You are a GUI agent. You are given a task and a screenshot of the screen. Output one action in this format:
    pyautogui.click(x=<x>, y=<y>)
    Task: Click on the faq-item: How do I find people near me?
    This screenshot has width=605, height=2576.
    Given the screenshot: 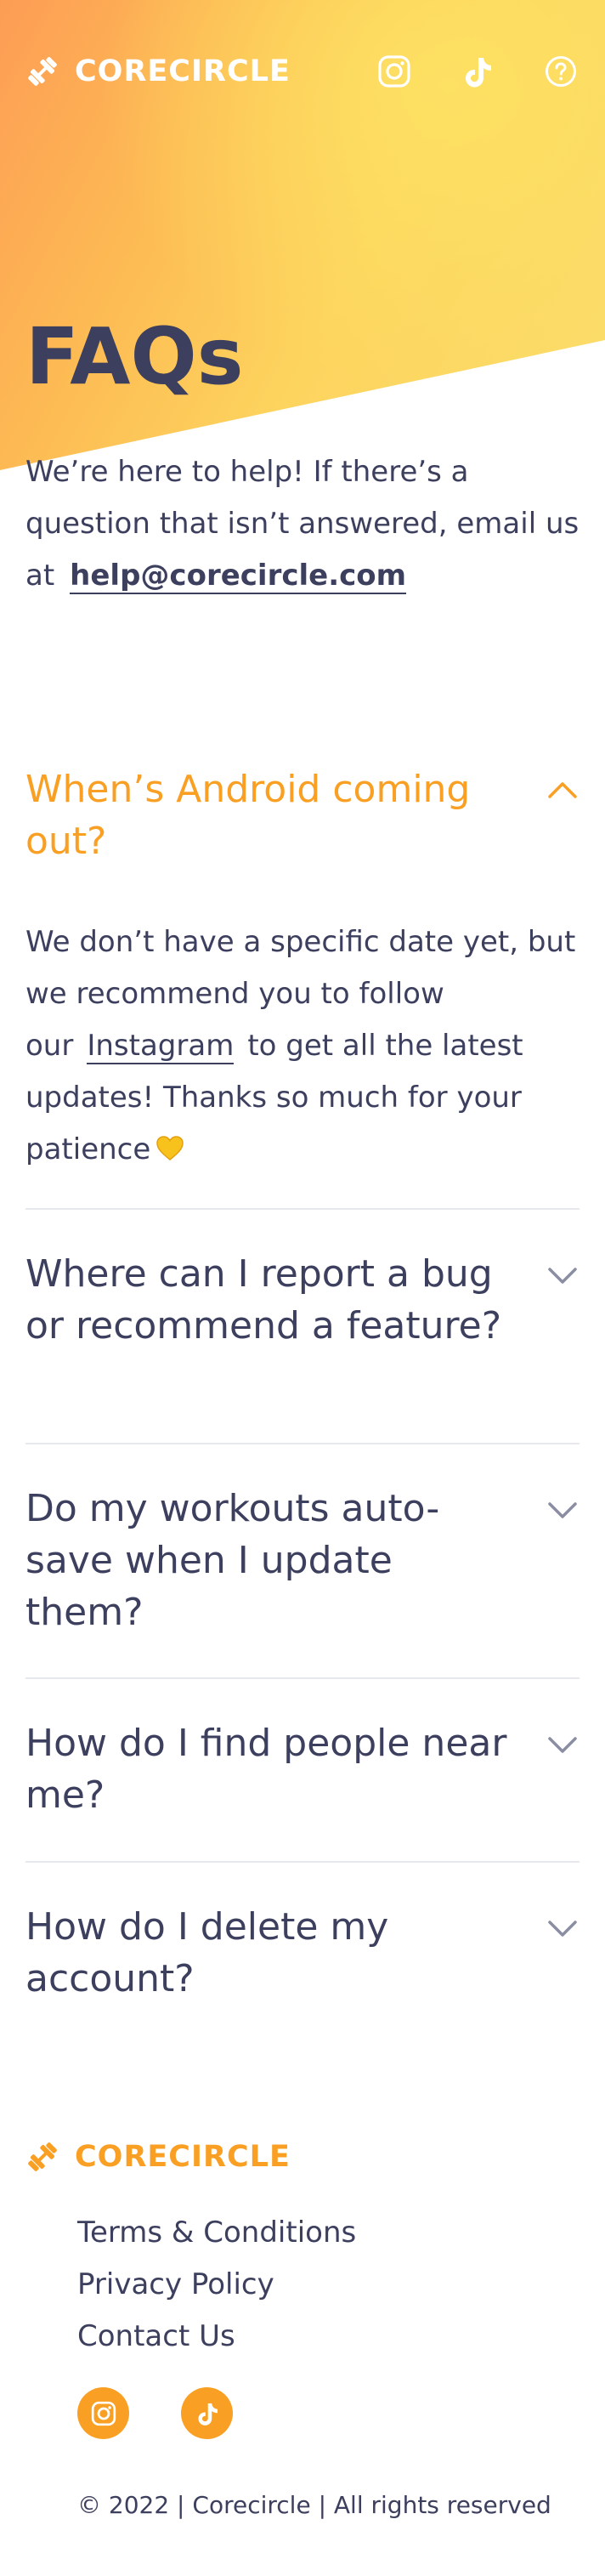 What is the action you would take?
    pyautogui.click(x=302, y=1769)
    